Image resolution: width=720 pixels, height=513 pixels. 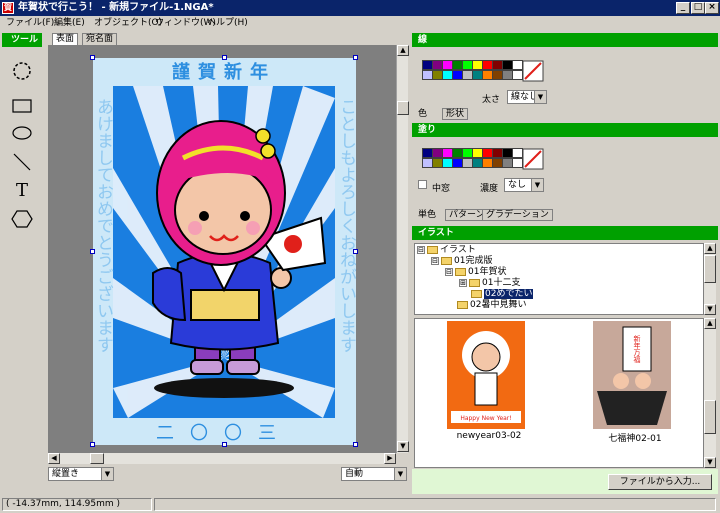 What do you see at coordinates (463, 282) in the screenshot?
I see `expand-icon: ⊞` at bounding box center [463, 282].